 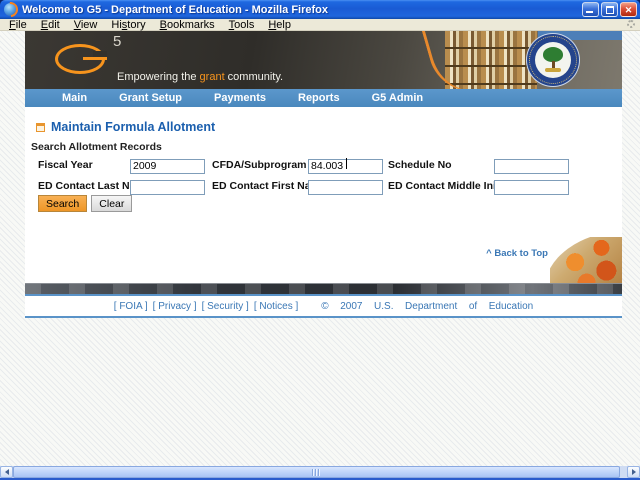 What do you see at coordinates (631, 24) in the screenshot?
I see `throbber-icon` at bounding box center [631, 24].